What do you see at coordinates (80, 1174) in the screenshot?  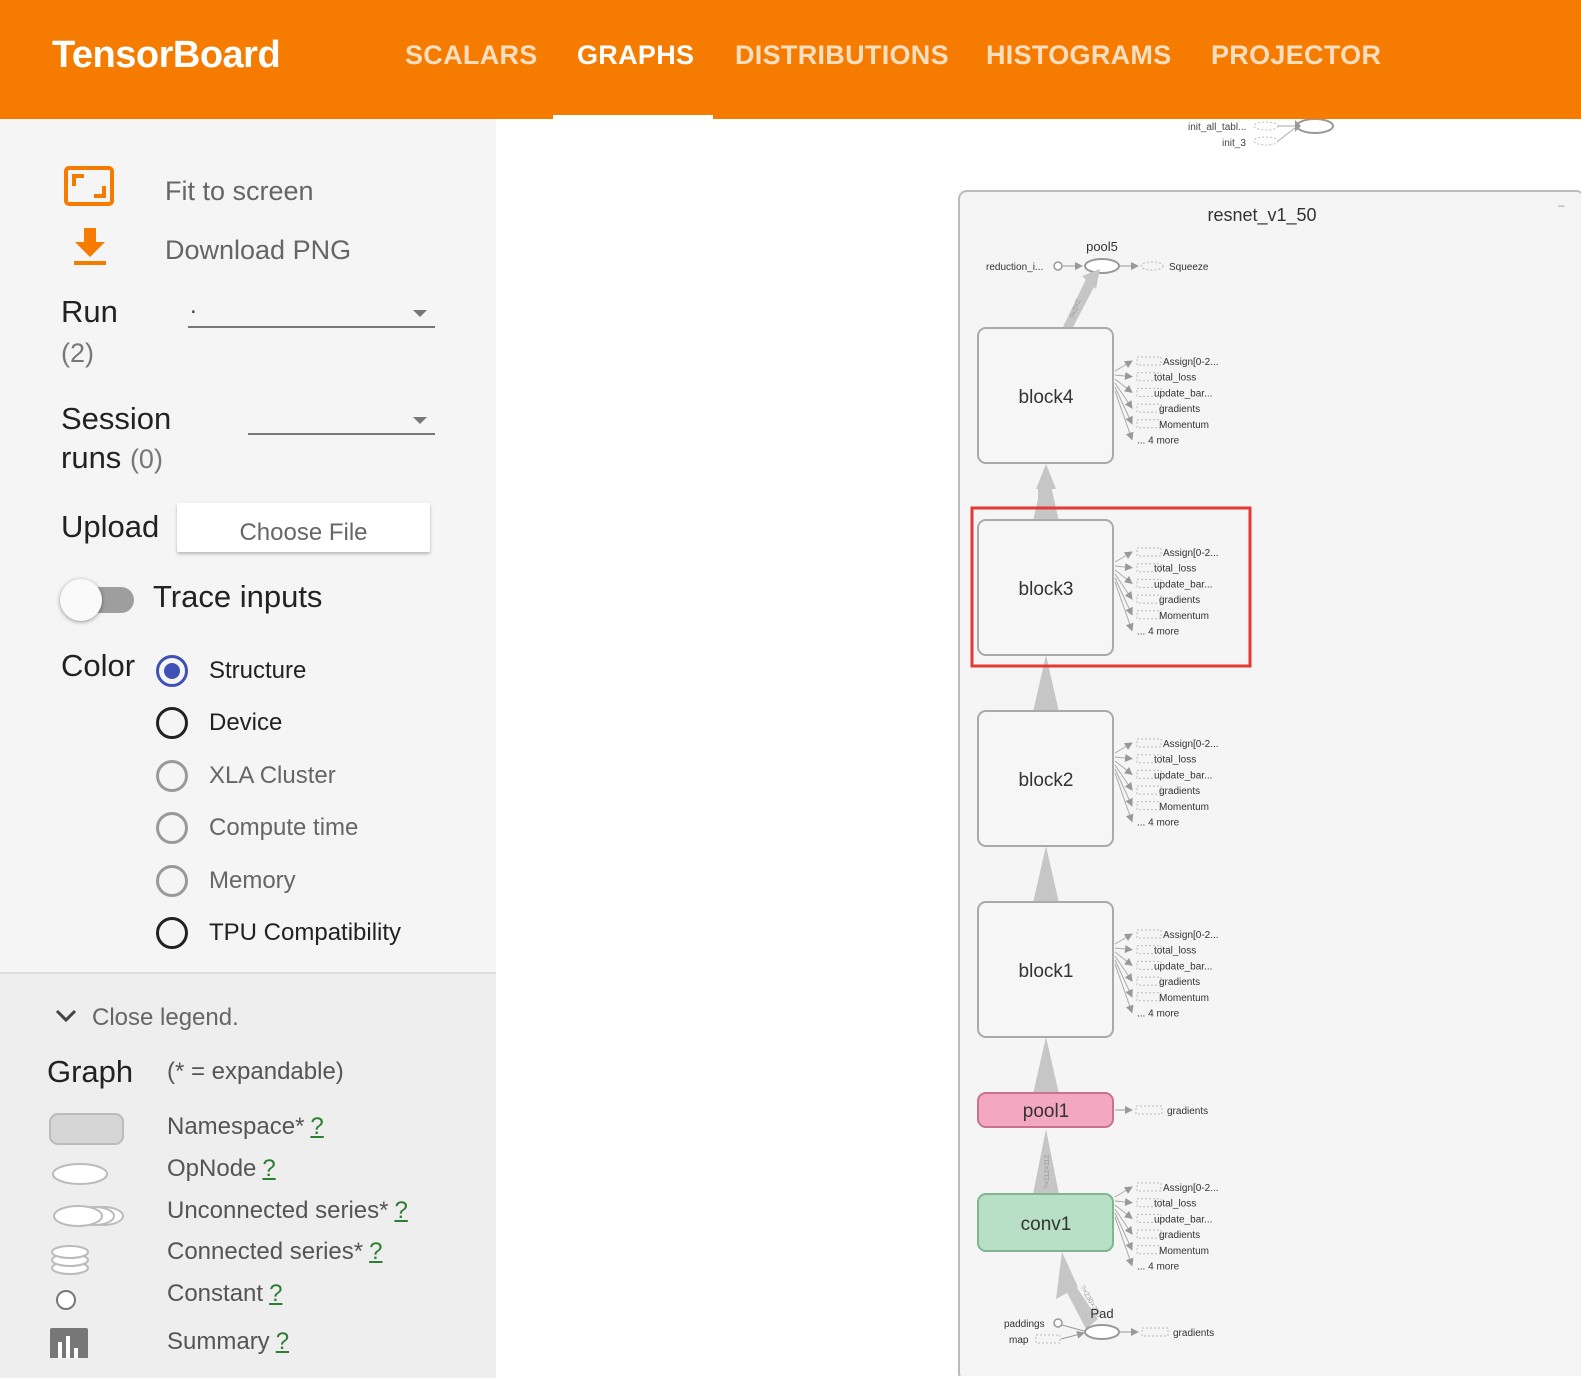 I see `opnode-icon` at bounding box center [80, 1174].